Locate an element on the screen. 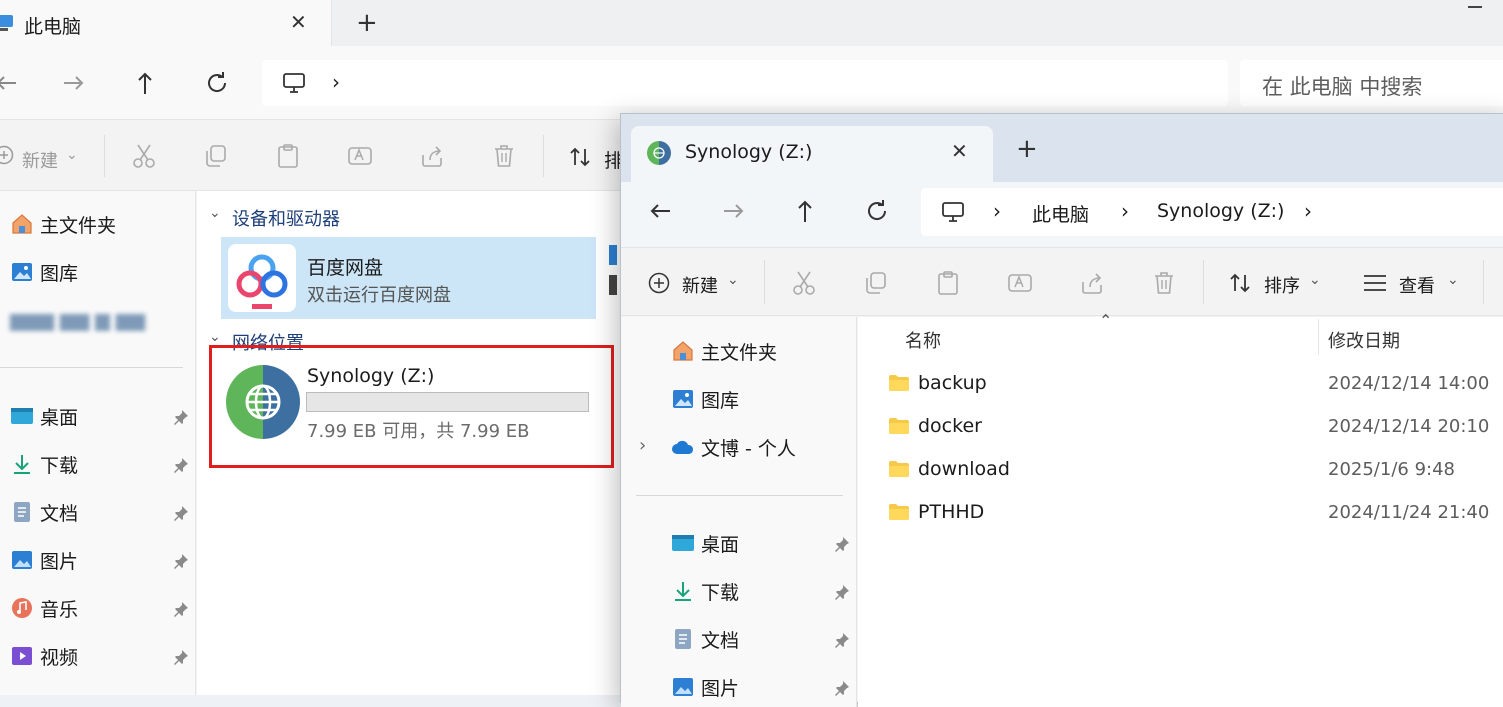 Image resolution: width=1503 pixels, height=707 pixels. expand-chevron-icon: › is located at coordinates (642, 445).